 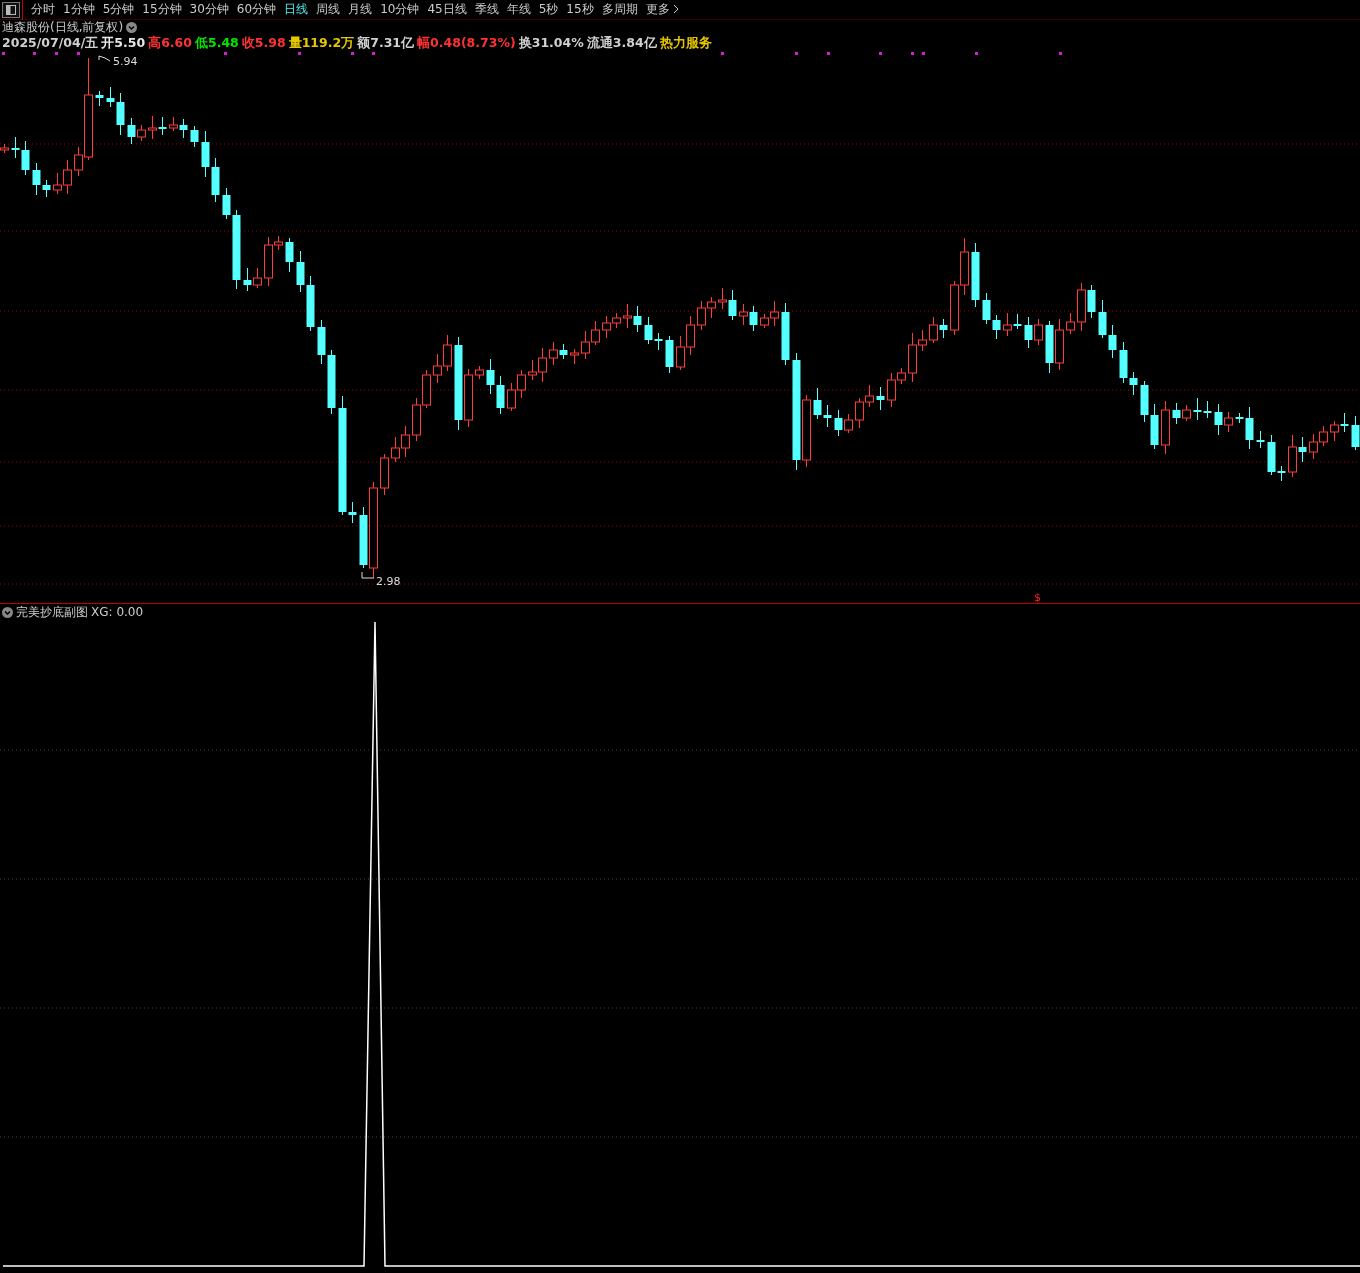 What do you see at coordinates (11, 9) in the screenshot?
I see `panel-toggle-button` at bounding box center [11, 9].